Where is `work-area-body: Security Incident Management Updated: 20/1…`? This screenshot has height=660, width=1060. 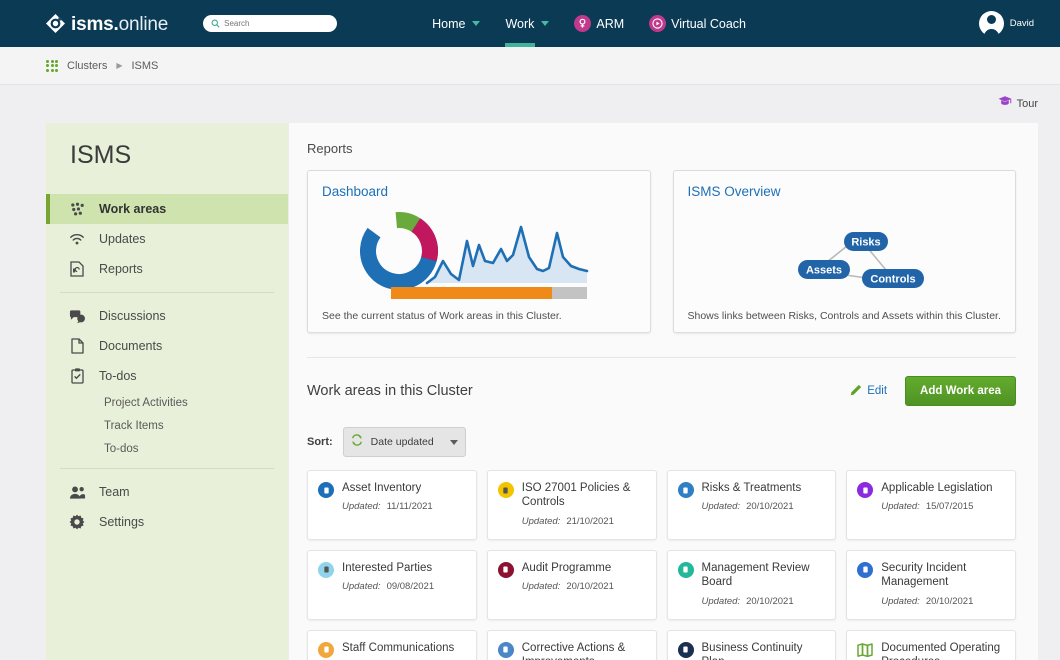 work-area-body: Security Incident Management Updated: 20/1… is located at coordinates (943, 584).